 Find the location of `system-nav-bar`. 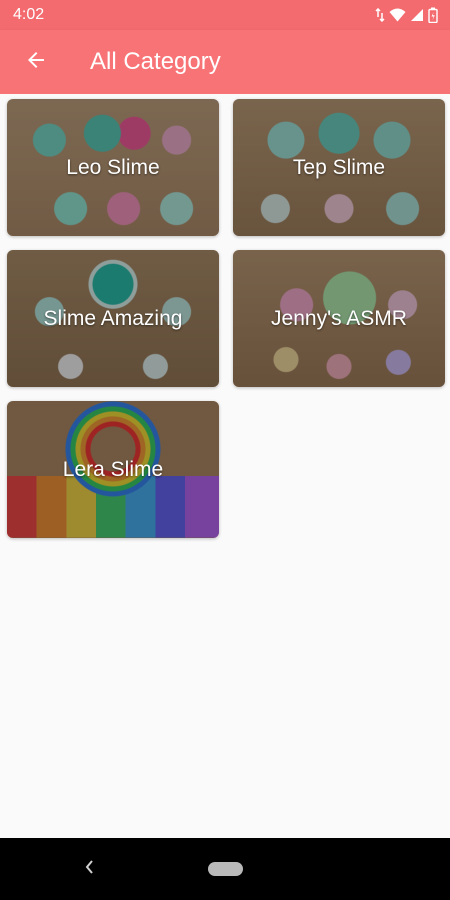

system-nav-bar is located at coordinates (225, 869).